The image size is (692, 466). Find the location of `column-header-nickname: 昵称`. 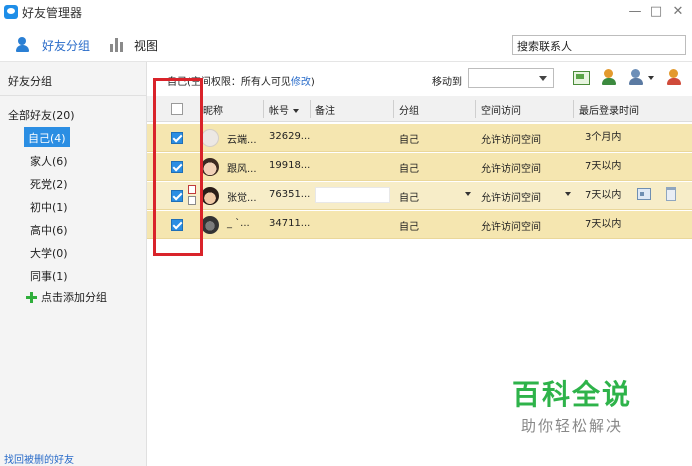

column-header-nickname: 昵称 is located at coordinates (213, 109).